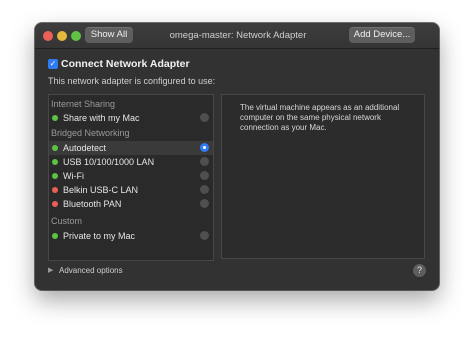 This screenshot has width=474, height=337. What do you see at coordinates (419, 270) in the screenshot?
I see `help-button: ?` at bounding box center [419, 270].